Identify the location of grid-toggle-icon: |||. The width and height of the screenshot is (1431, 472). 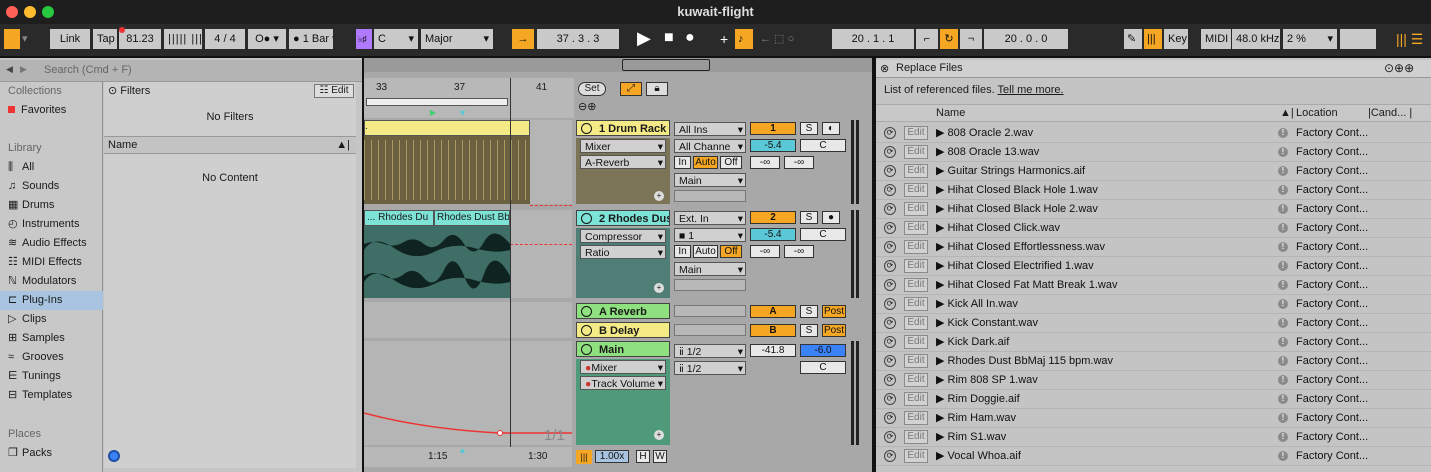
(584, 457).